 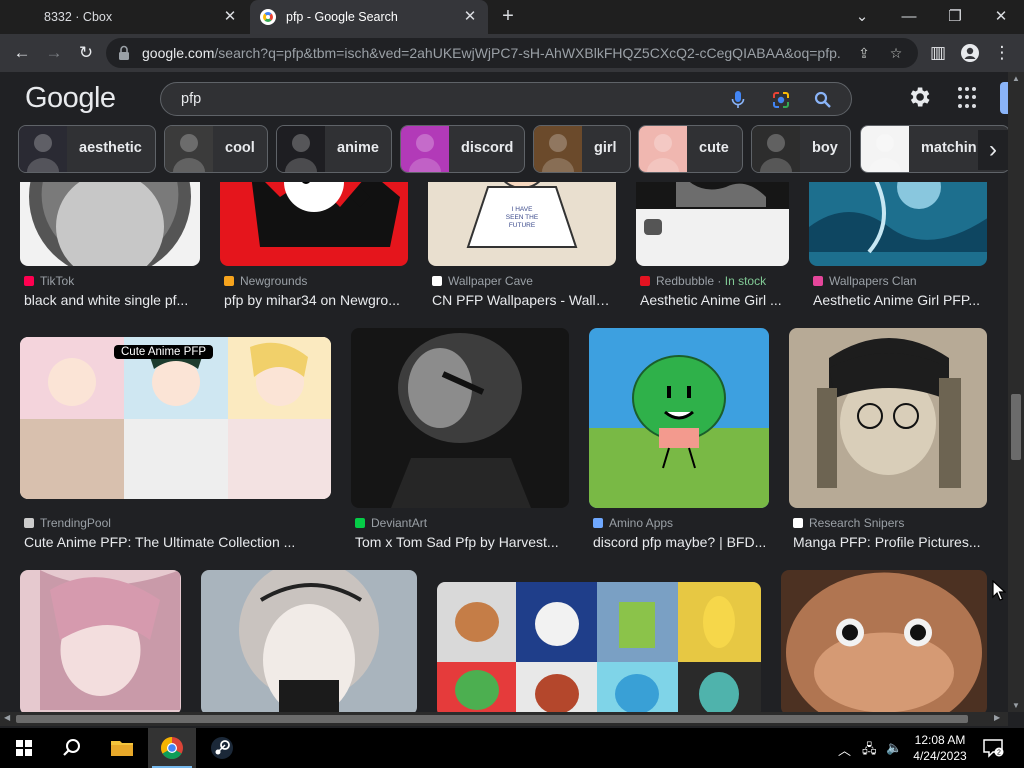 I want to click on settings-gear-icon, so click(x=919, y=97).